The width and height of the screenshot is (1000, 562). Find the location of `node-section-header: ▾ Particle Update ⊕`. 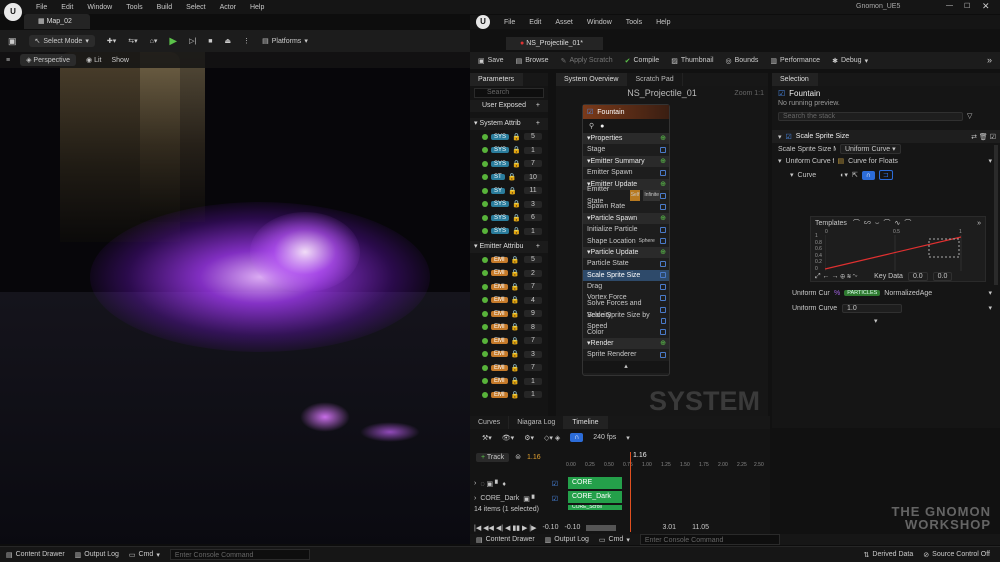

node-section-header: ▾ Particle Update ⊕ is located at coordinates (626, 252).